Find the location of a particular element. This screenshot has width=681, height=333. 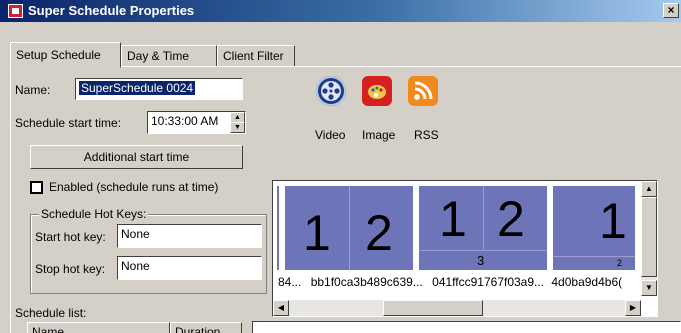

rss-label: RSS is located at coordinates (426, 135).